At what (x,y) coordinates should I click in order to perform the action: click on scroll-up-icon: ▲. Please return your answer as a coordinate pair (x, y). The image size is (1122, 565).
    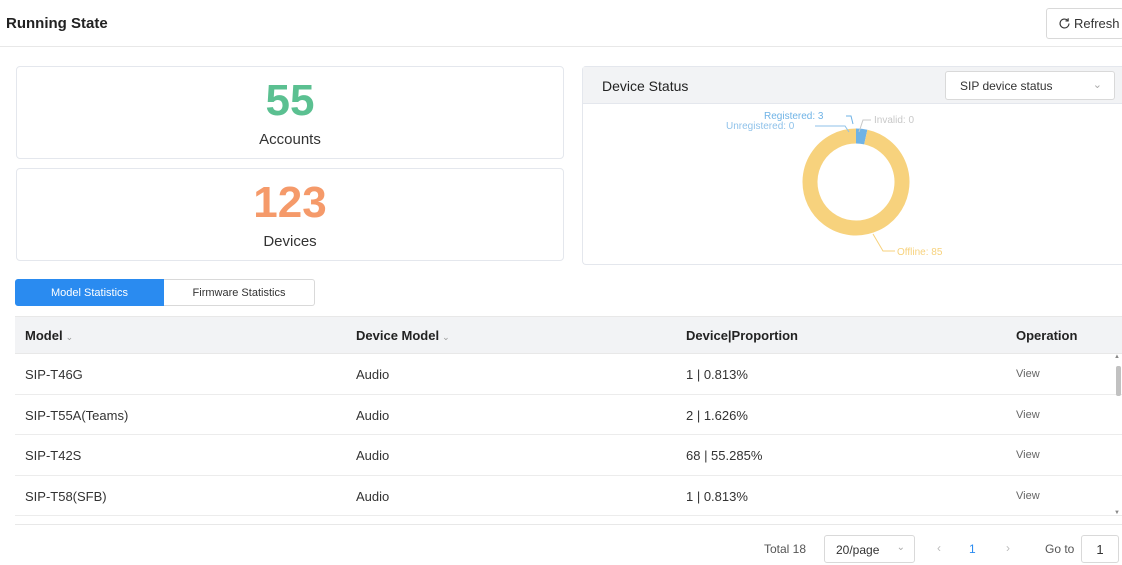
    Looking at the image, I should click on (1117, 357).